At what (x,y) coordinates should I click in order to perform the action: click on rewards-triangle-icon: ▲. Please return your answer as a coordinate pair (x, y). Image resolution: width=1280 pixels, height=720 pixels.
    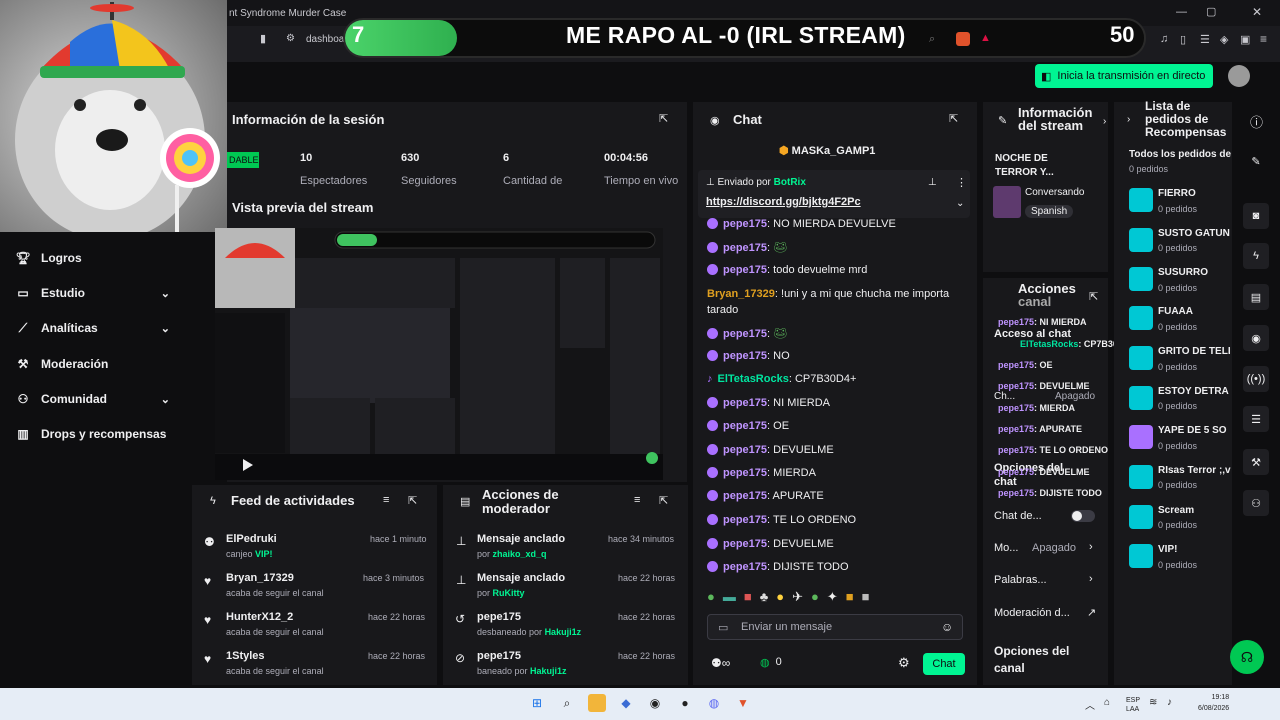
    Looking at the image, I should click on (985, 38).